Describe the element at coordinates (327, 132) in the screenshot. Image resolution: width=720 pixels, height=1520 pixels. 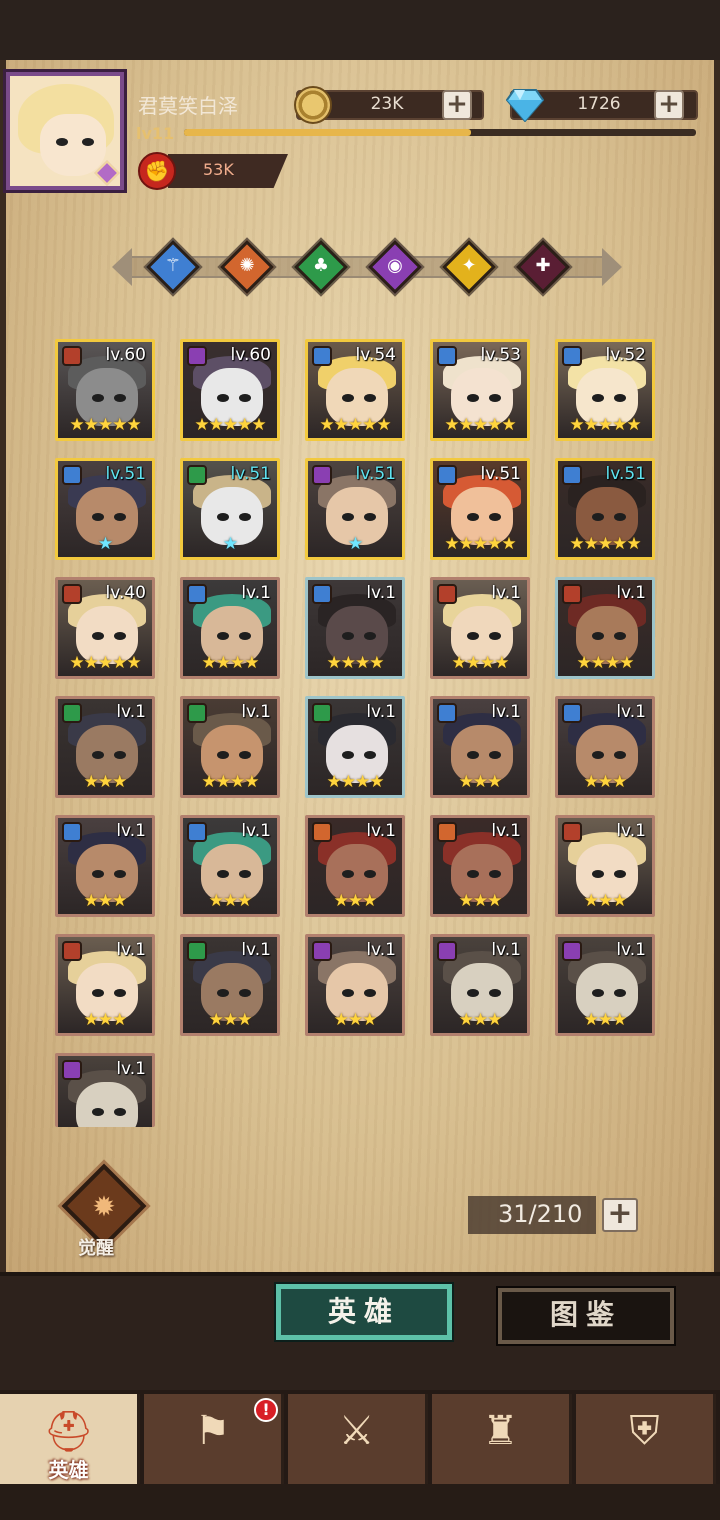
I see `xp-fill` at that location.